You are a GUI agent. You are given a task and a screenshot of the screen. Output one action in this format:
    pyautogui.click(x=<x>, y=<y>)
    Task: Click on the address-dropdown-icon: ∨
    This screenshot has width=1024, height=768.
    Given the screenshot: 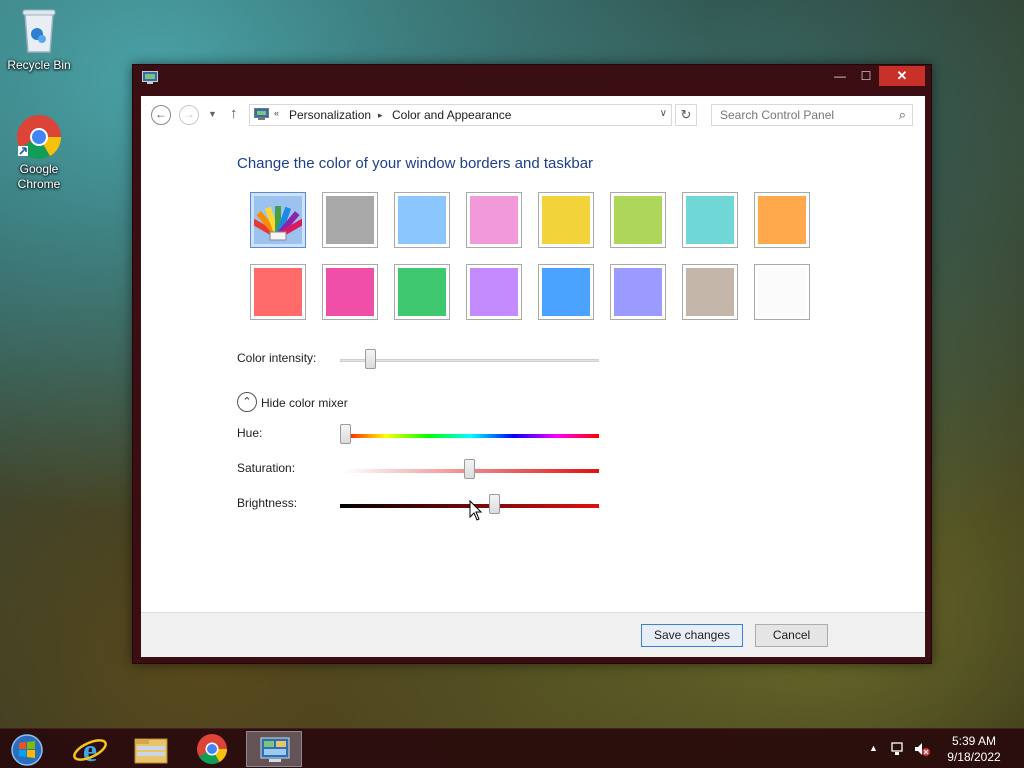 What is the action you would take?
    pyautogui.click(x=663, y=113)
    